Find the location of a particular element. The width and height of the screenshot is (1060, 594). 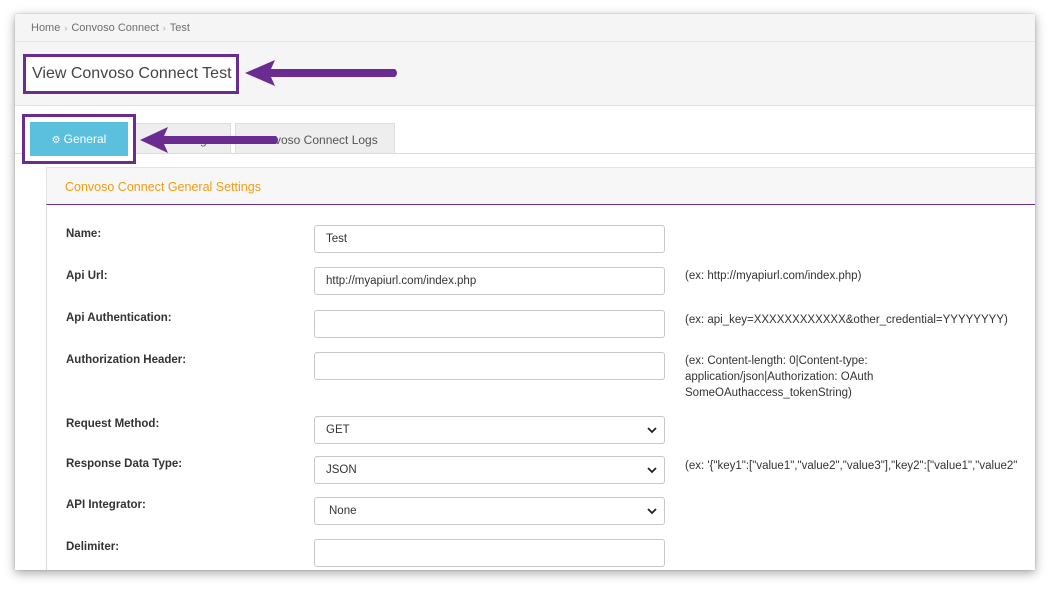

response-type-value: JSON is located at coordinates (341, 470).